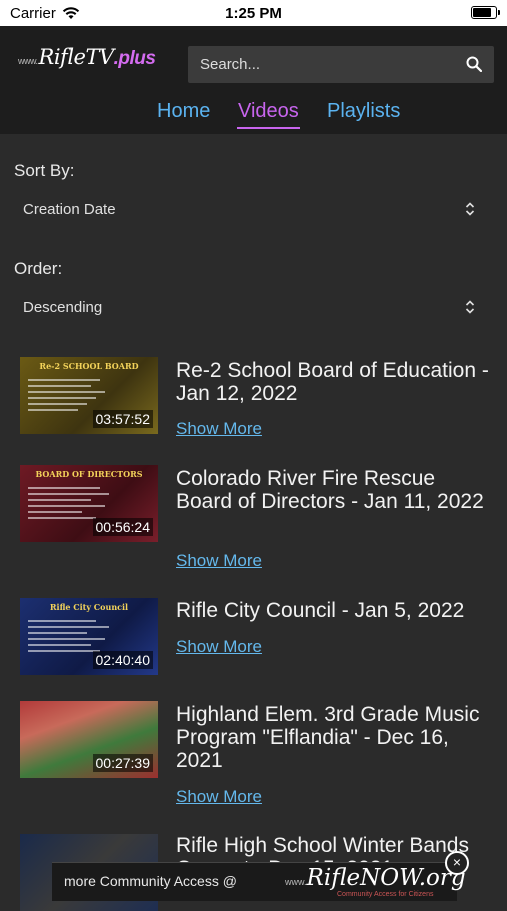 The width and height of the screenshot is (507, 911). Describe the element at coordinates (268, 114) in the screenshot. I see `nav-videos: Videos` at that location.